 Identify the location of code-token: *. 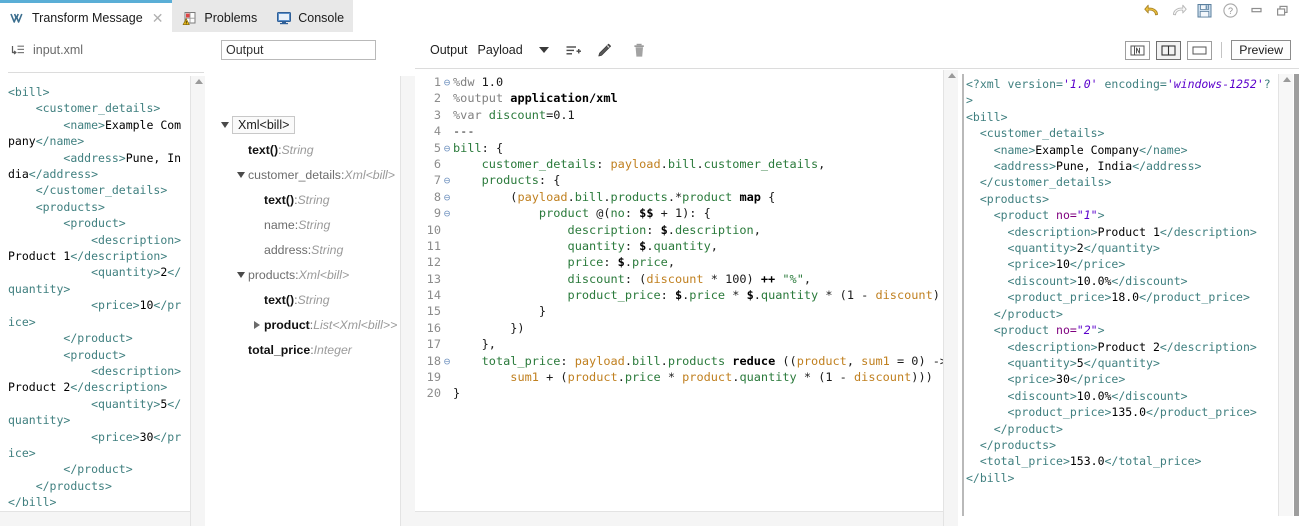
(671, 377).